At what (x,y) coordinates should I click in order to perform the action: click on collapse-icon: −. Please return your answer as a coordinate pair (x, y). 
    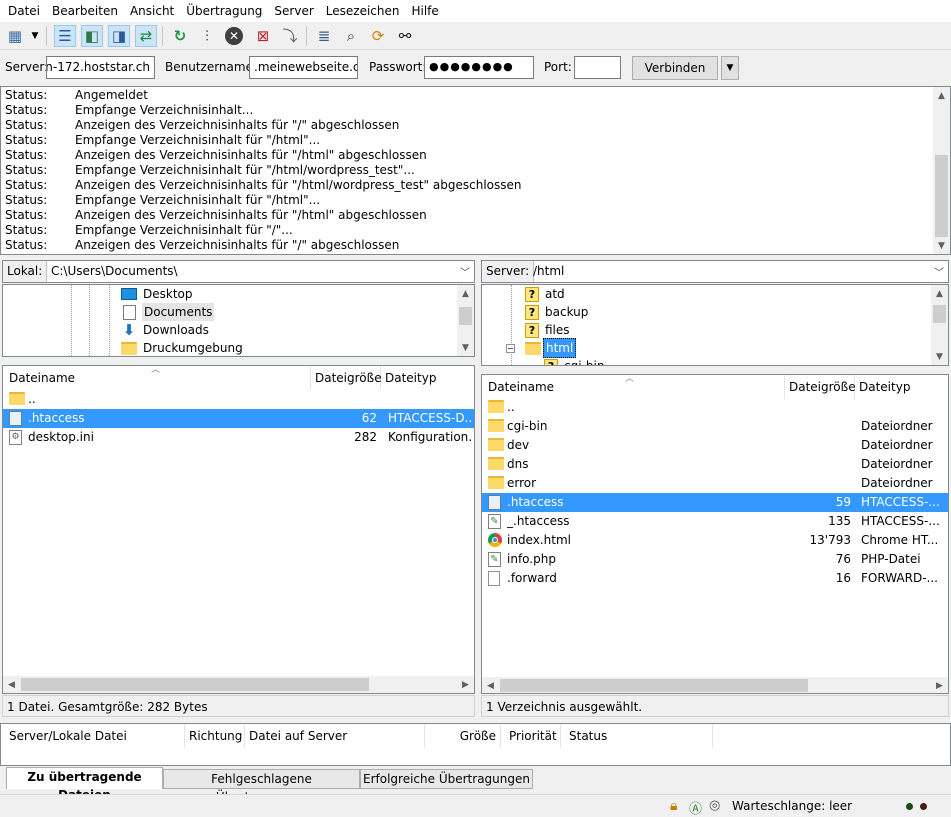
    Looking at the image, I should click on (510, 348).